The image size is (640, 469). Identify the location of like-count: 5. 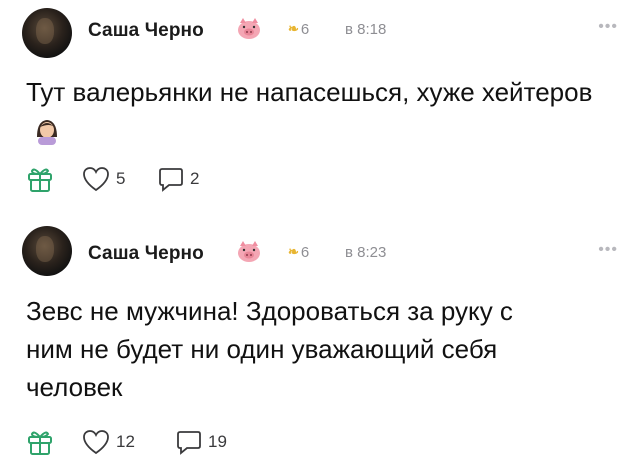
(121, 178).